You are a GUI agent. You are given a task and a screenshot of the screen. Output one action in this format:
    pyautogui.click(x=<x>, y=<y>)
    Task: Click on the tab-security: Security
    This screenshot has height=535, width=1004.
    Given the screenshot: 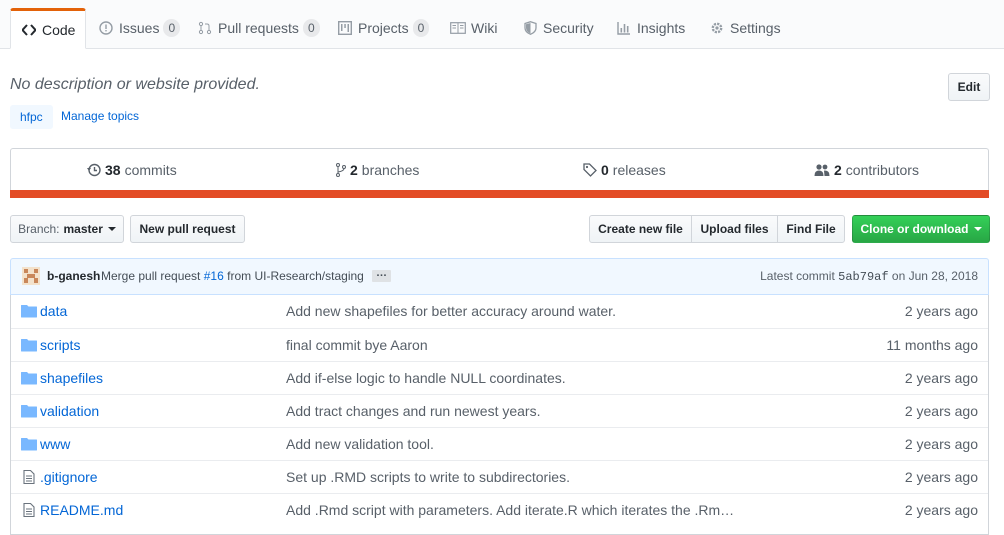 What is the action you would take?
    pyautogui.click(x=558, y=28)
    